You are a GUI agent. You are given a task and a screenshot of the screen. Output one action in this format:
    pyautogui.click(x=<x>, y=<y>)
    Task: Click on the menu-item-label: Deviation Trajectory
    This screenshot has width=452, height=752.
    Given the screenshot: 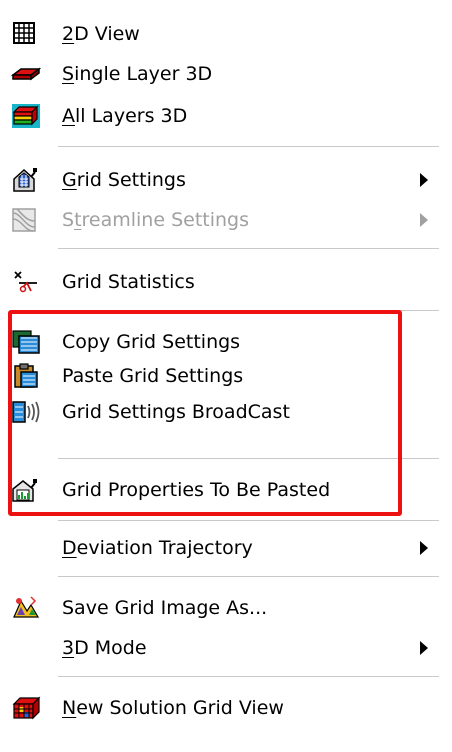 What is the action you would take?
    pyautogui.click(x=157, y=548)
    